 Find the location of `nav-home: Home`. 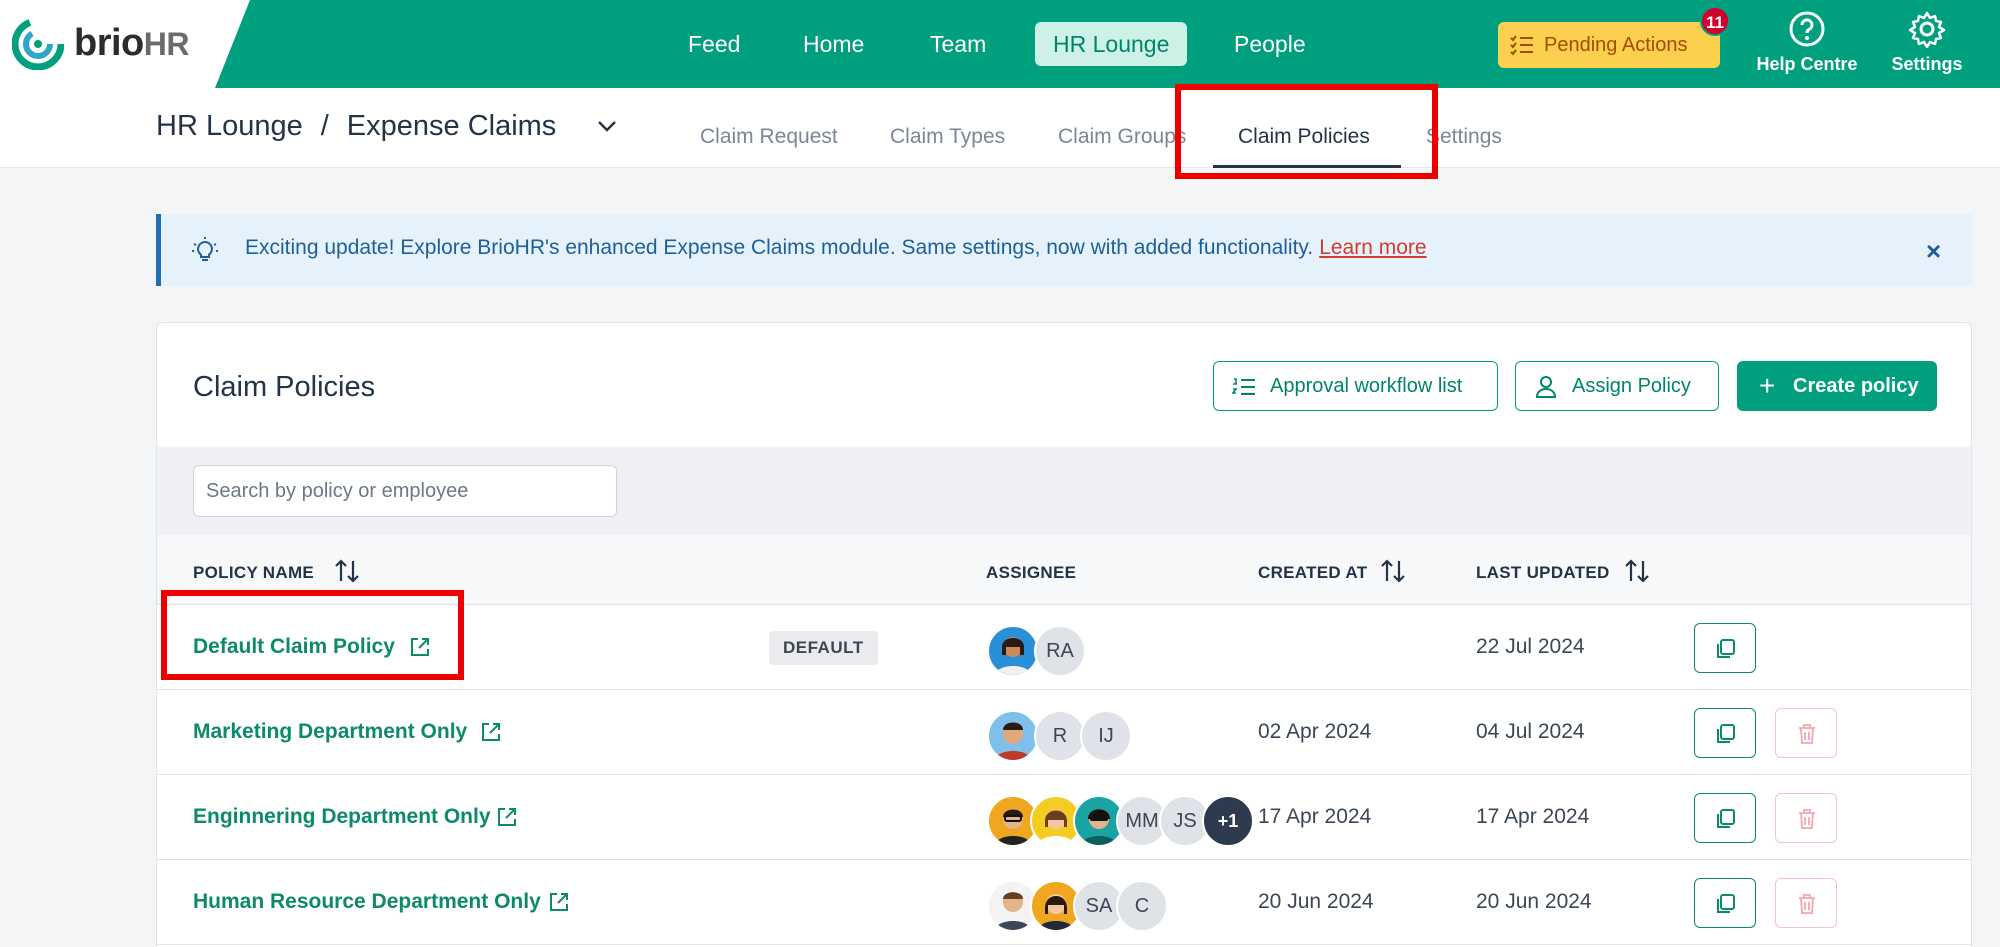

nav-home: Home is located at coordinates (833, 44).